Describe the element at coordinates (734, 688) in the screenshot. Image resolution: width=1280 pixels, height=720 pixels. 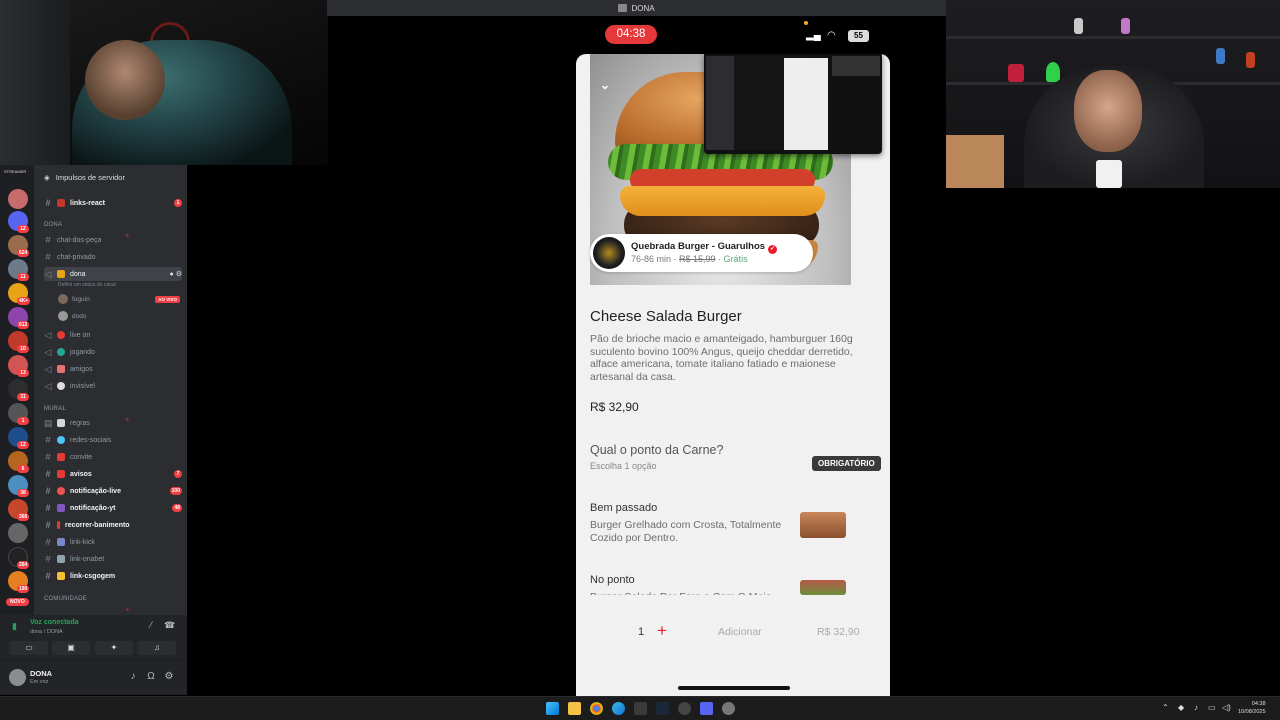
I see `home-indicator` at that location.